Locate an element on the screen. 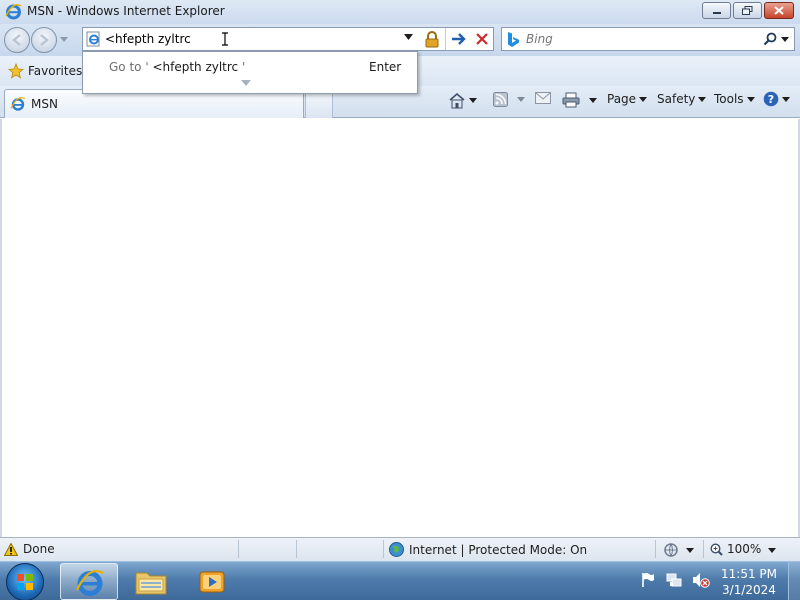  tools-menu-label: Tools is located at coordinates (729, 99).